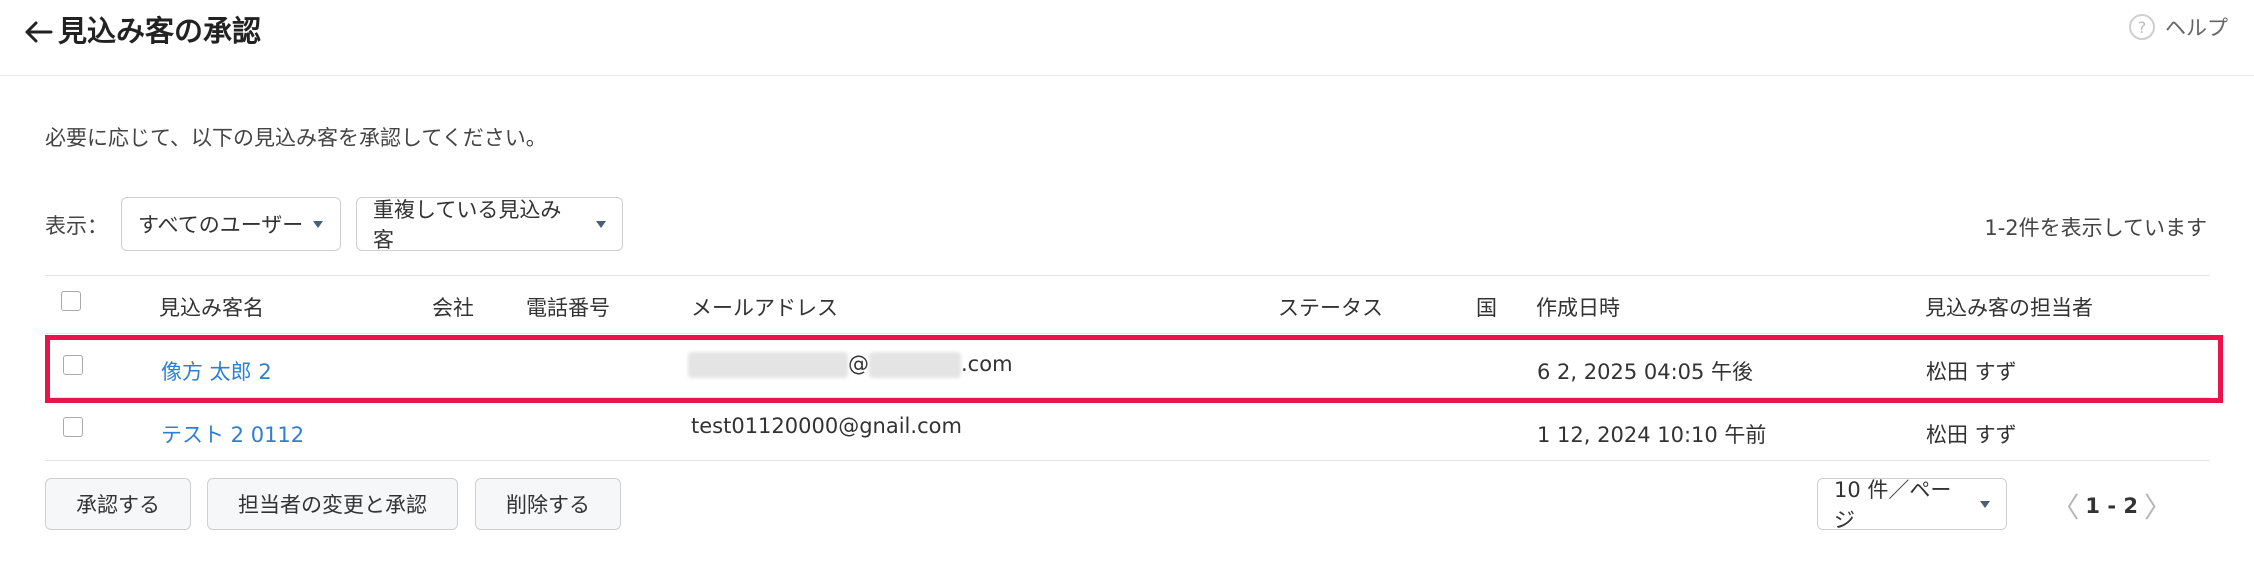  I want to click on column-header-country: 国, so click(1486, 307).